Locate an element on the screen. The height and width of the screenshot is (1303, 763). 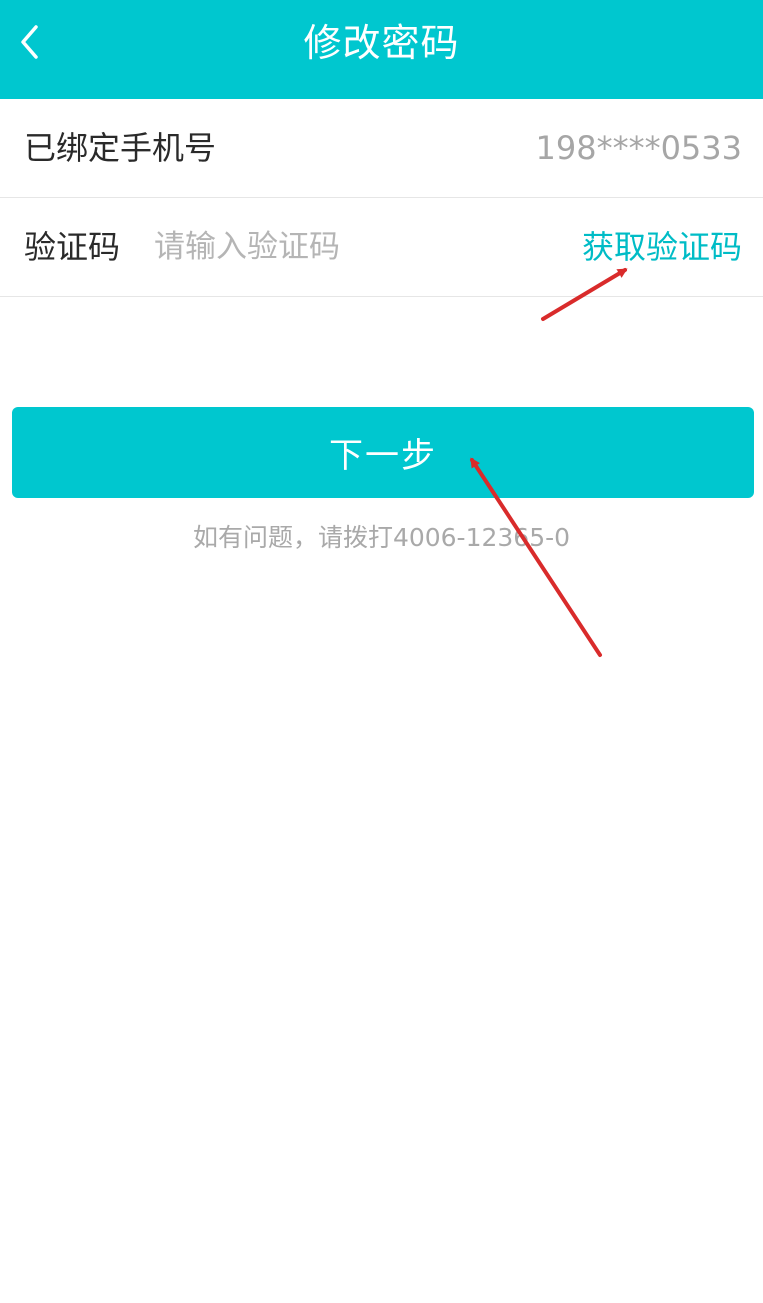
phone-row: 已绑定手机号 198****0533 is located at coordinates (381, 148).